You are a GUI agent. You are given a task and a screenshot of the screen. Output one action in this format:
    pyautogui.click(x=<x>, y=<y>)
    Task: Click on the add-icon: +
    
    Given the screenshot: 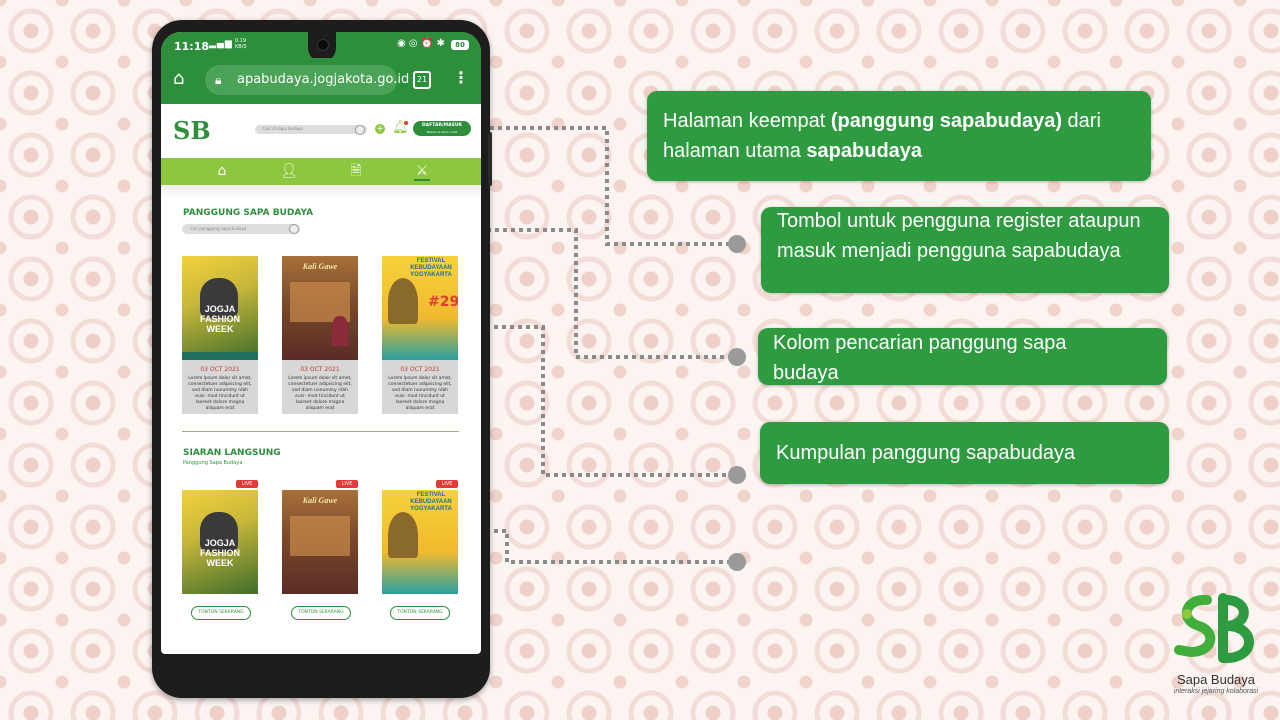 What is the action you would take?
    pyautogui.click(x=380, y=129)
    